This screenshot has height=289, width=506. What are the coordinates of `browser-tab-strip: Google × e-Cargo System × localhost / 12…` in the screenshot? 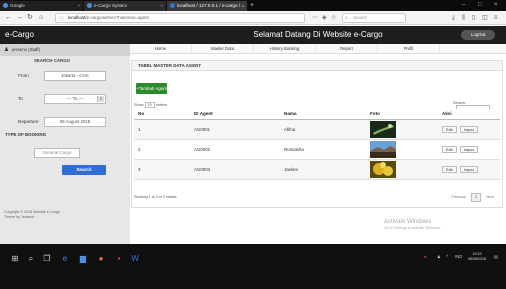 It's located at (253, 5).